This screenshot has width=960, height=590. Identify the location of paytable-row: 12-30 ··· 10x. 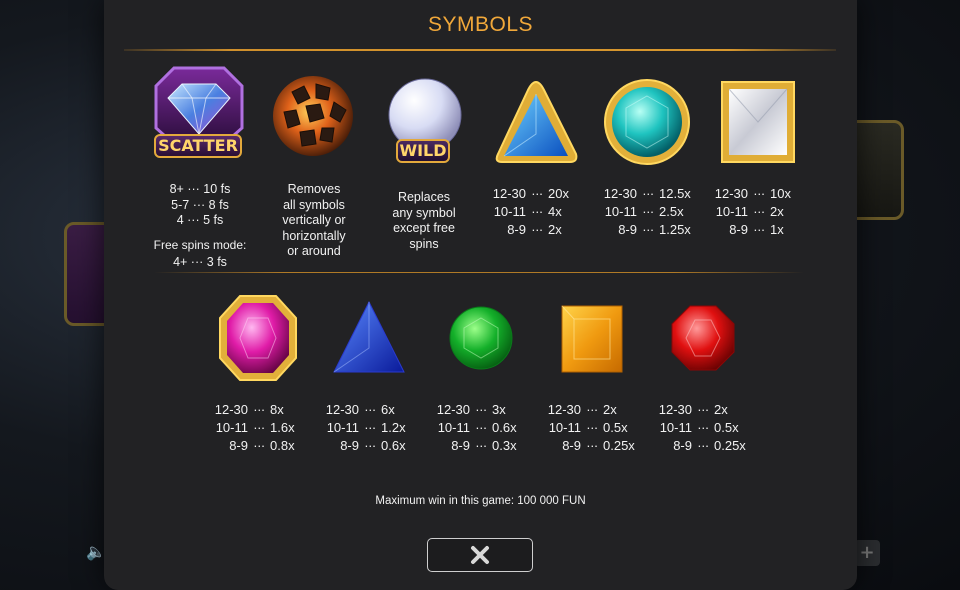
(758, 194).